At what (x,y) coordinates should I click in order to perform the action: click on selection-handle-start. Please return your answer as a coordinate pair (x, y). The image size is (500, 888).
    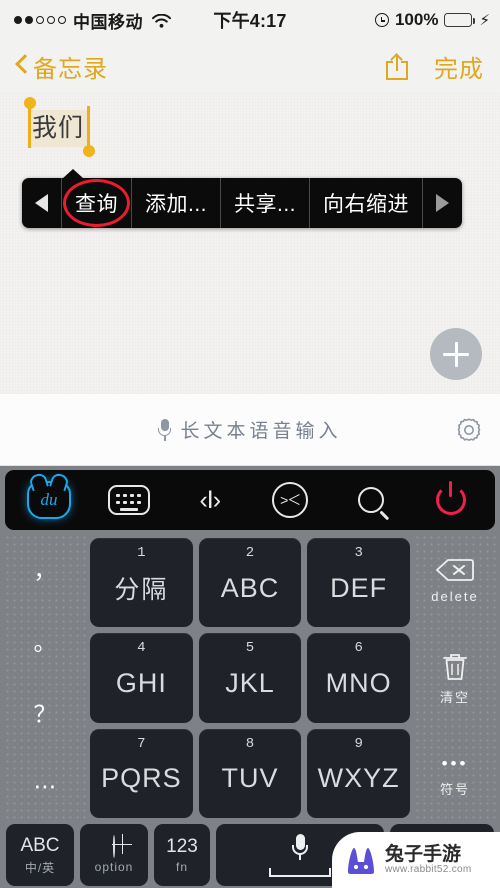
    Looking at the image, I should click on (29, 122).